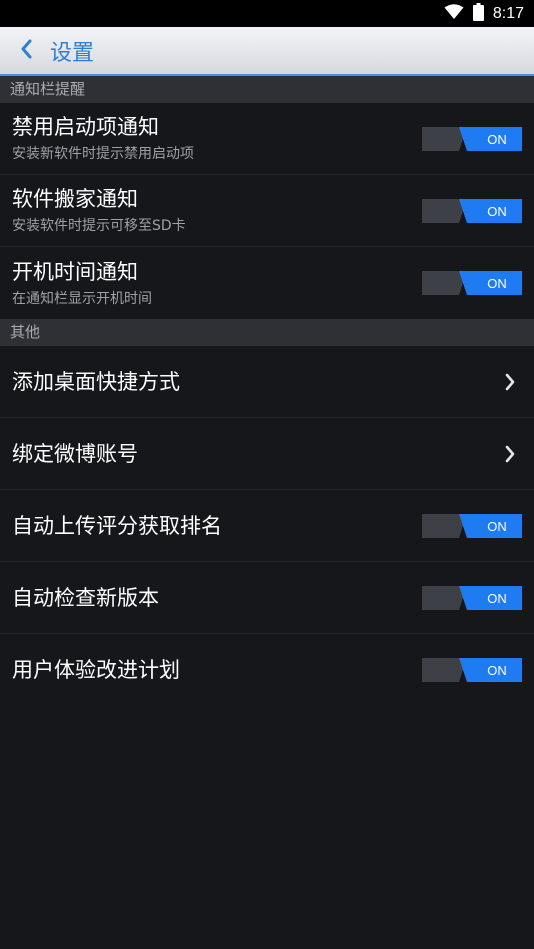 The width and height of the screenshot is (534, 949). What do you see at coordinates (267, 382) in the screenshot?
I see `setting-row-add-shortcut: 添加桌面快捷方式` at bounding box center [267, 382].